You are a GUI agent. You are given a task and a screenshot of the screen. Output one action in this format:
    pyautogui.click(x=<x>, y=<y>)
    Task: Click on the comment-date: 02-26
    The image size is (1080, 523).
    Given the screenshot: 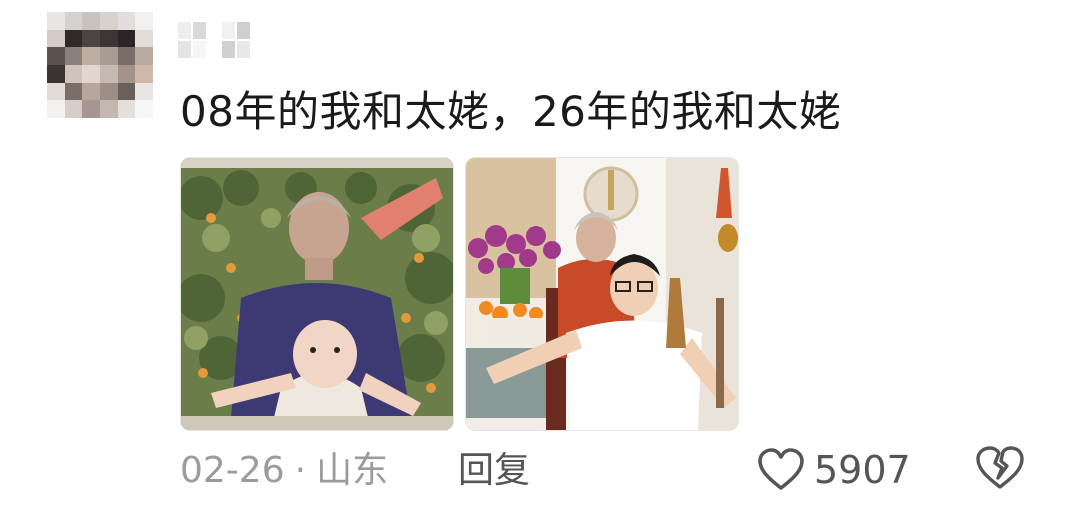 What is the action you would take?
    pyautogui.click(x=232, y=470)
    